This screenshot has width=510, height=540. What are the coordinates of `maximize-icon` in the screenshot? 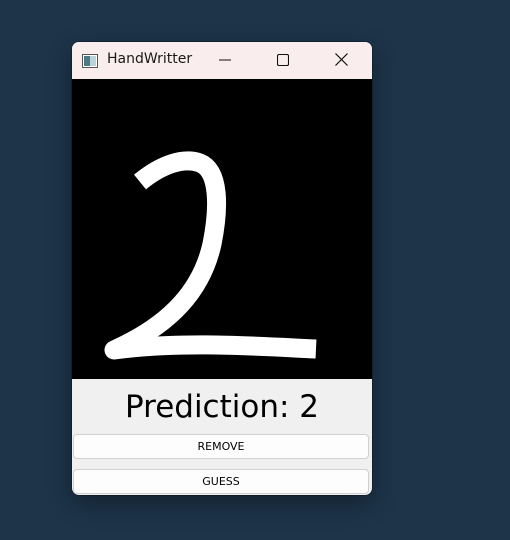 It's located at (283, 60).